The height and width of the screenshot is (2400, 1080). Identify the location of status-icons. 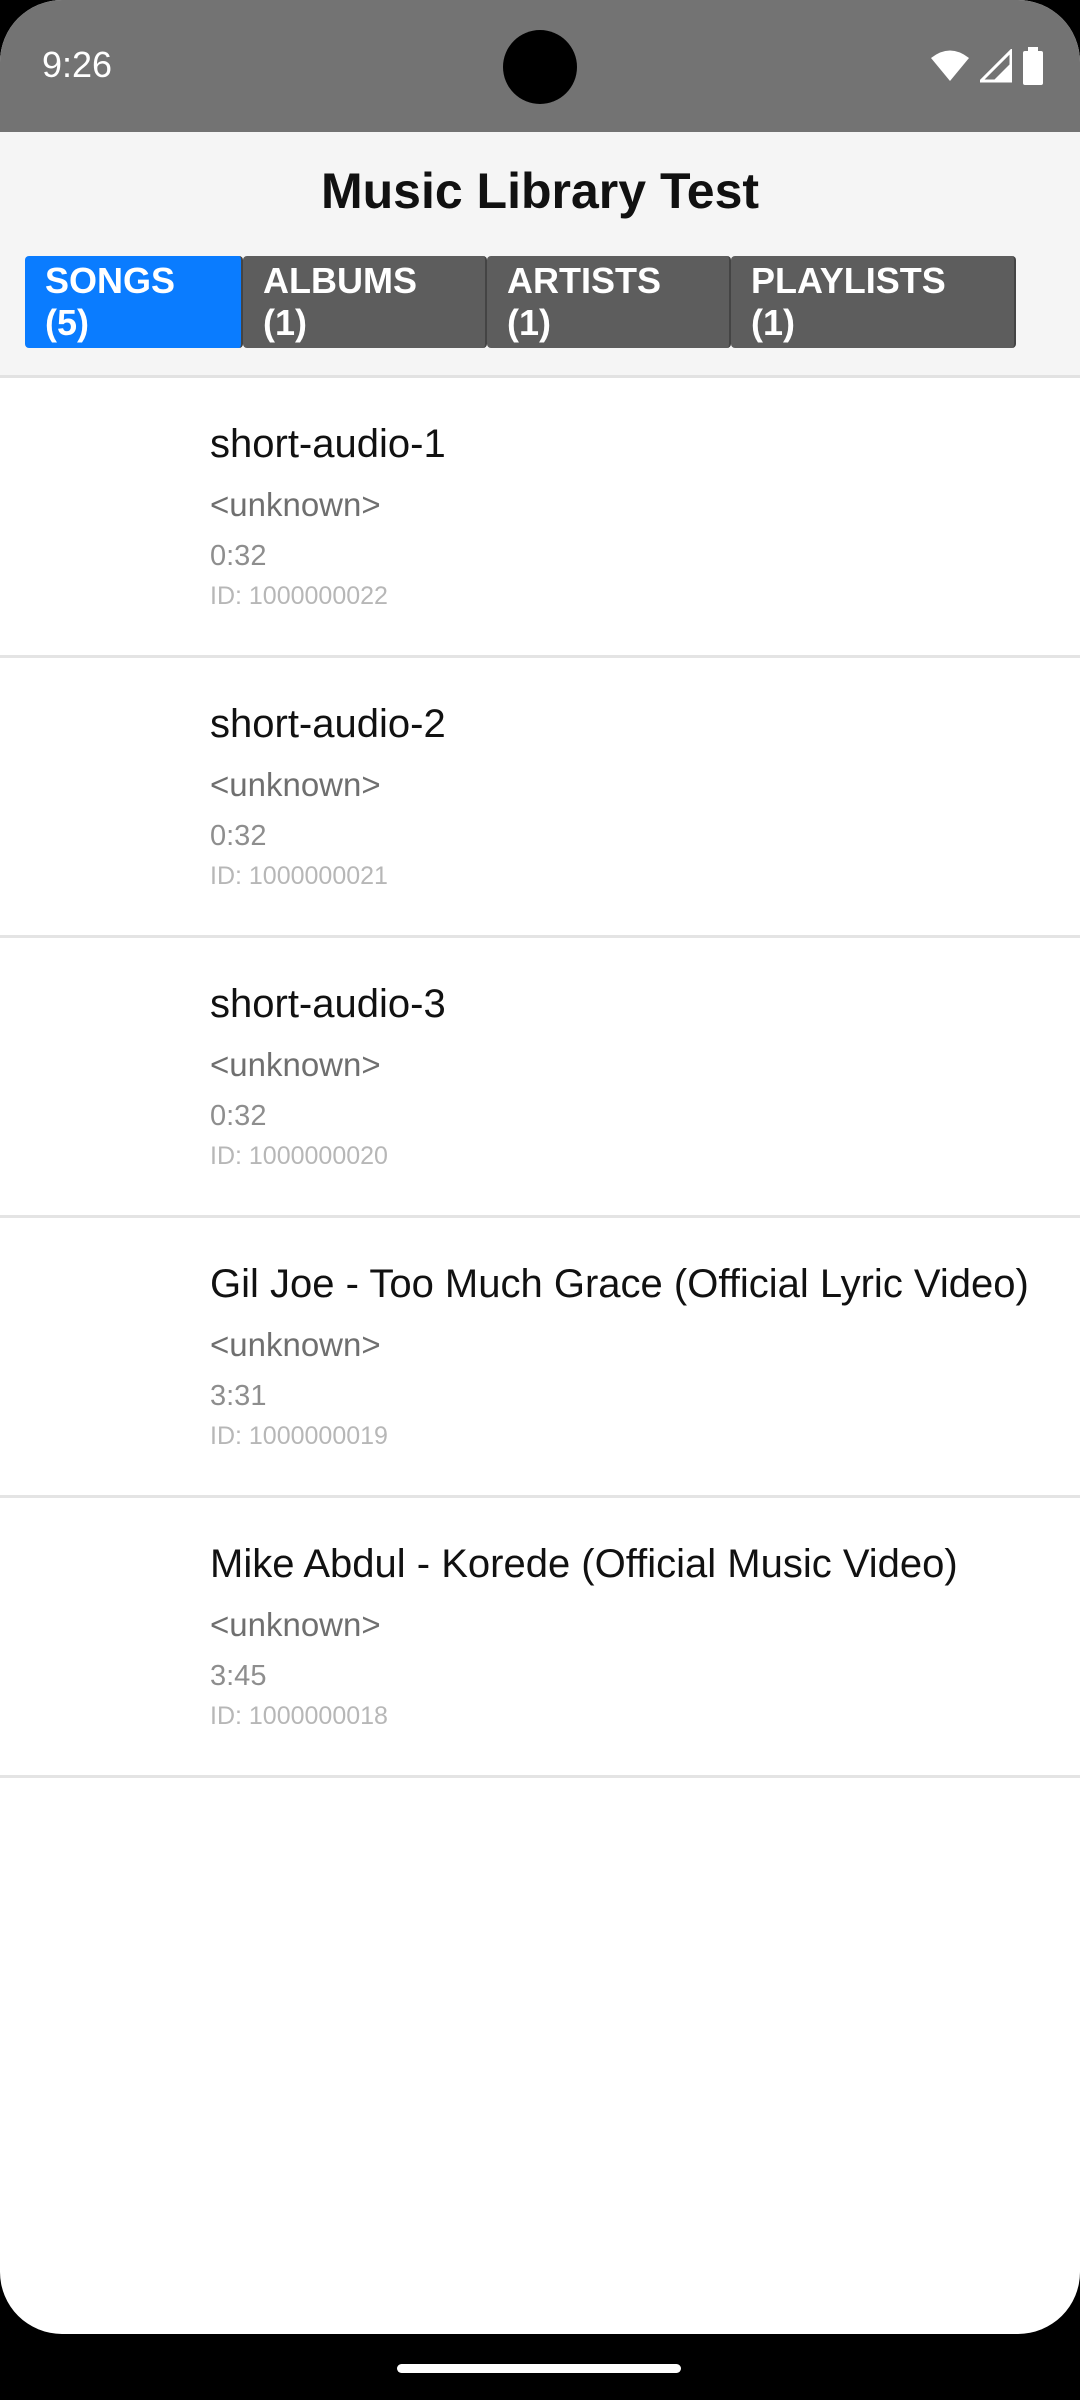
(987, 66).